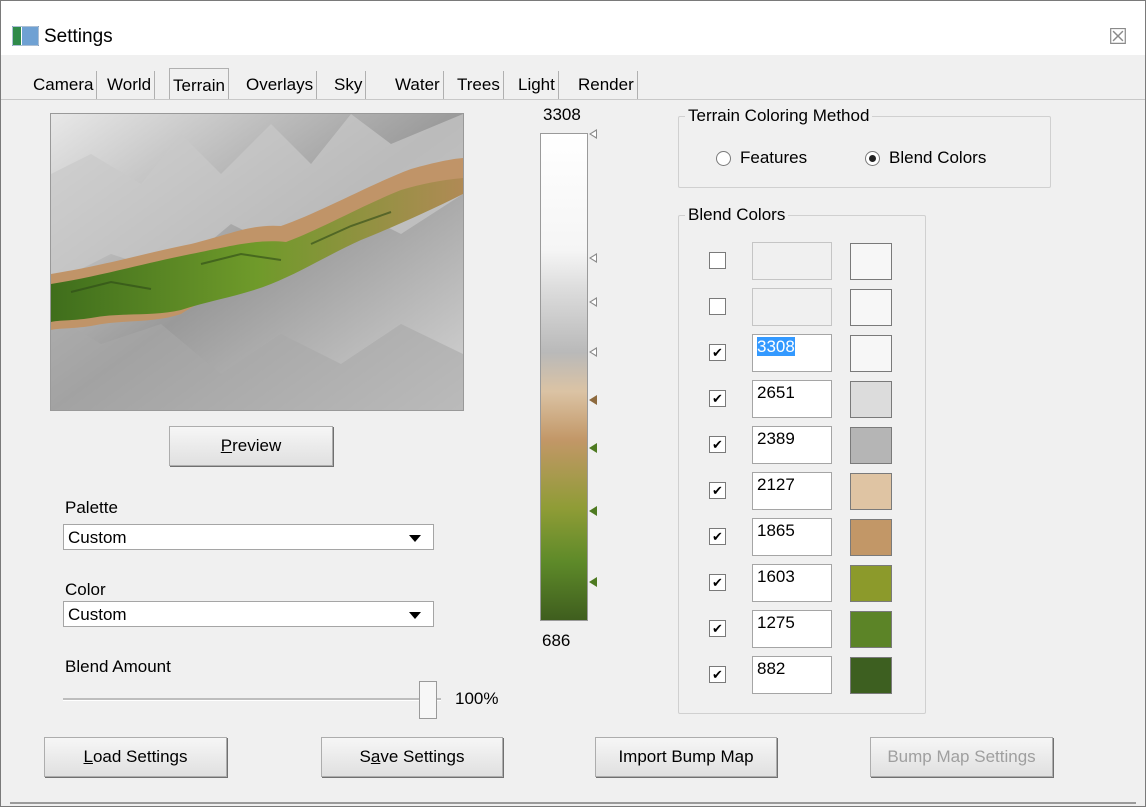  Describe the element at coordinates (130, 85) in the screenshot. I see `tab-world: World` at that location.